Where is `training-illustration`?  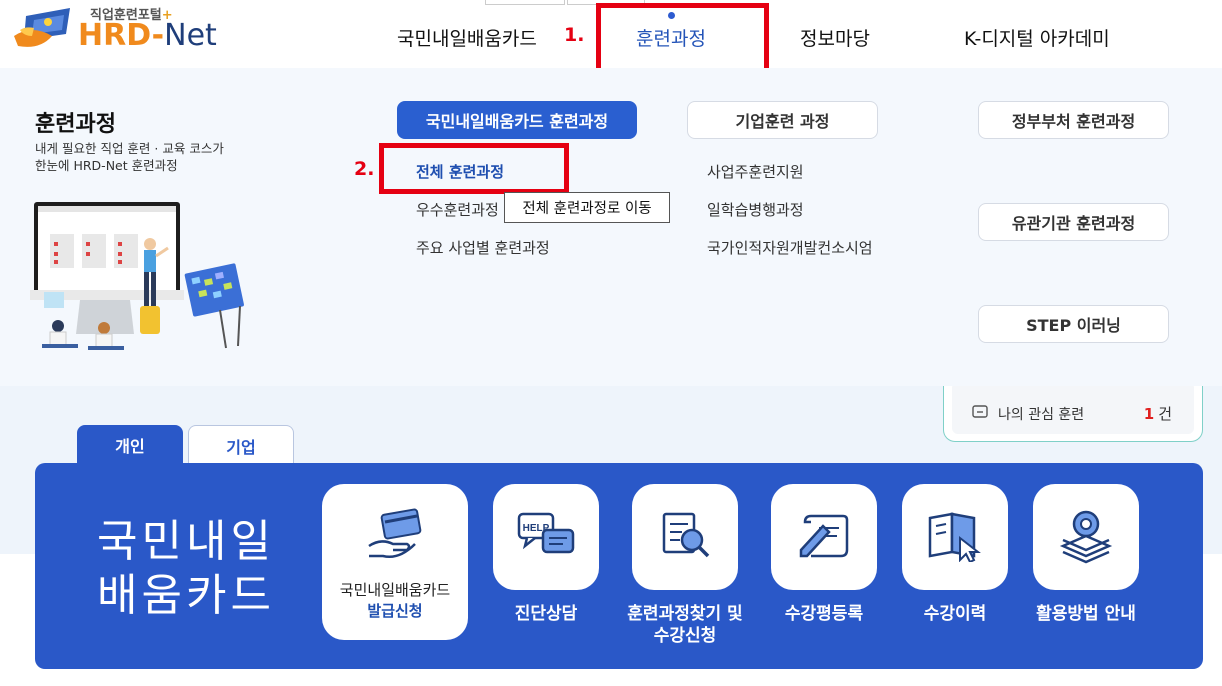
training-illustration is located at coordinates (137, 276).